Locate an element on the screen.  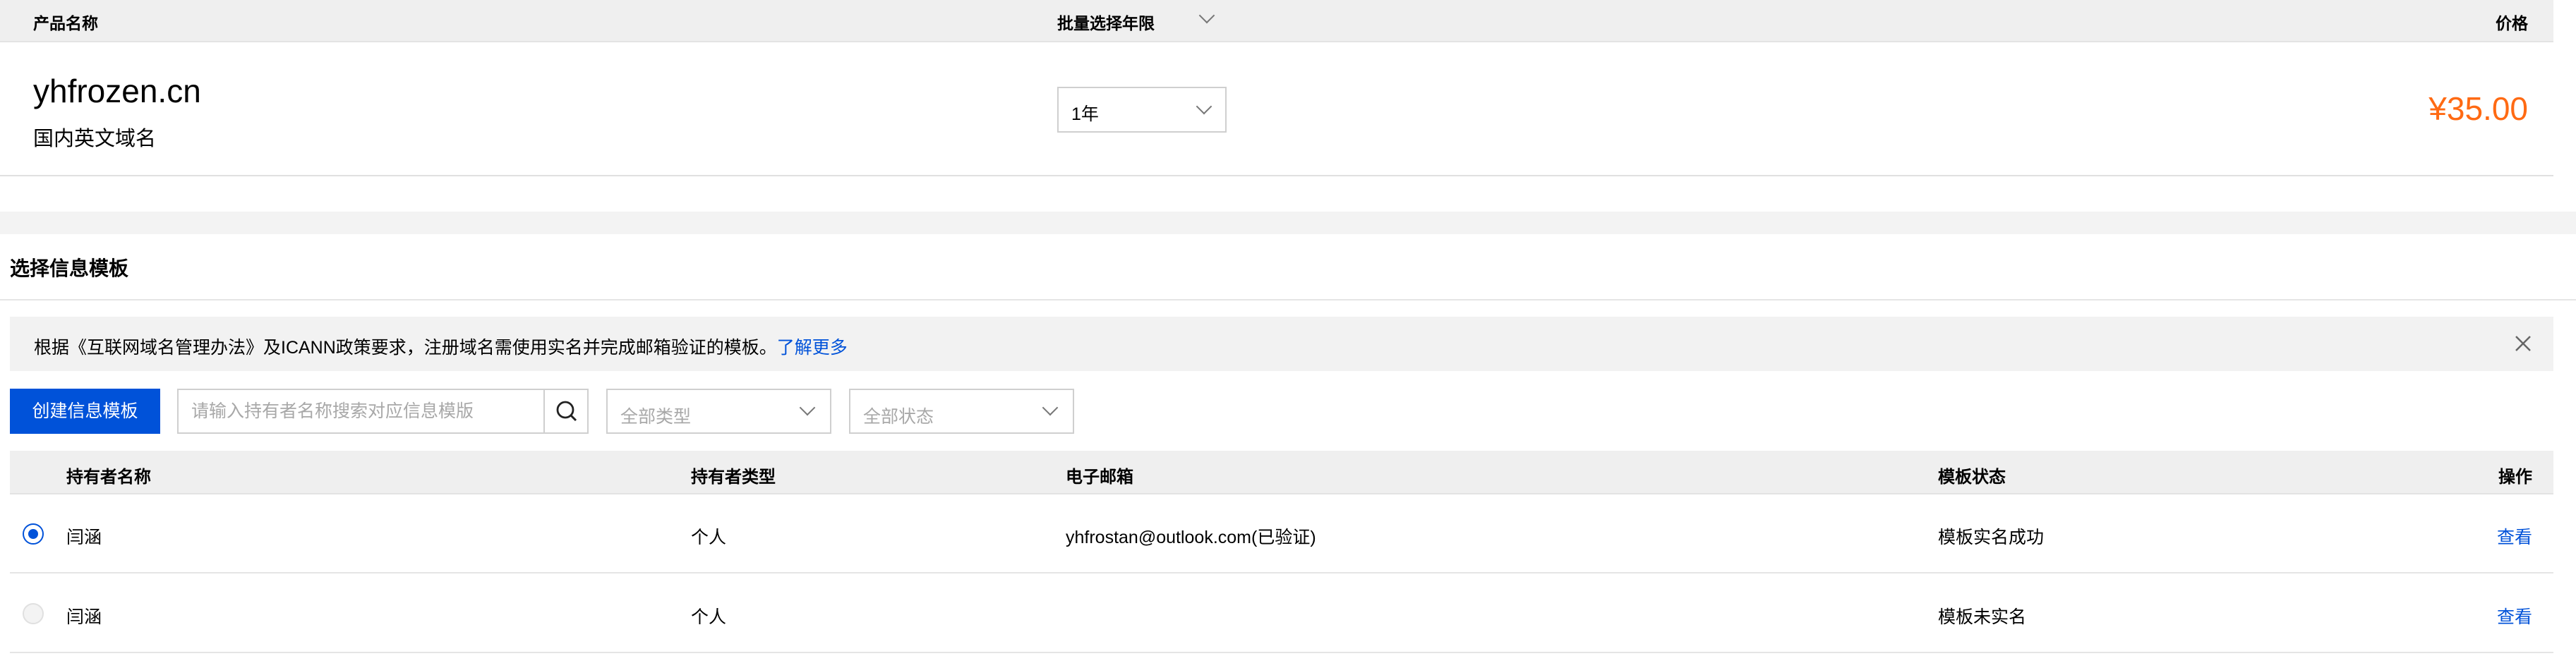
type-filter-value: 全部类型 is located at coordinates (656, 417).